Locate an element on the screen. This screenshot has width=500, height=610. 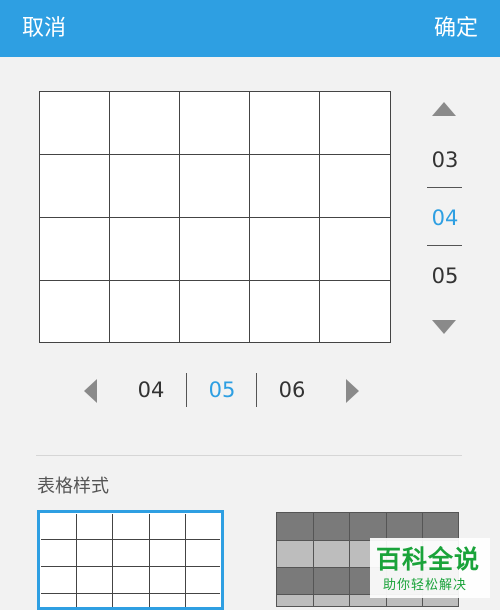
cancel-button: 取消 is located at coordinates (44, 28).